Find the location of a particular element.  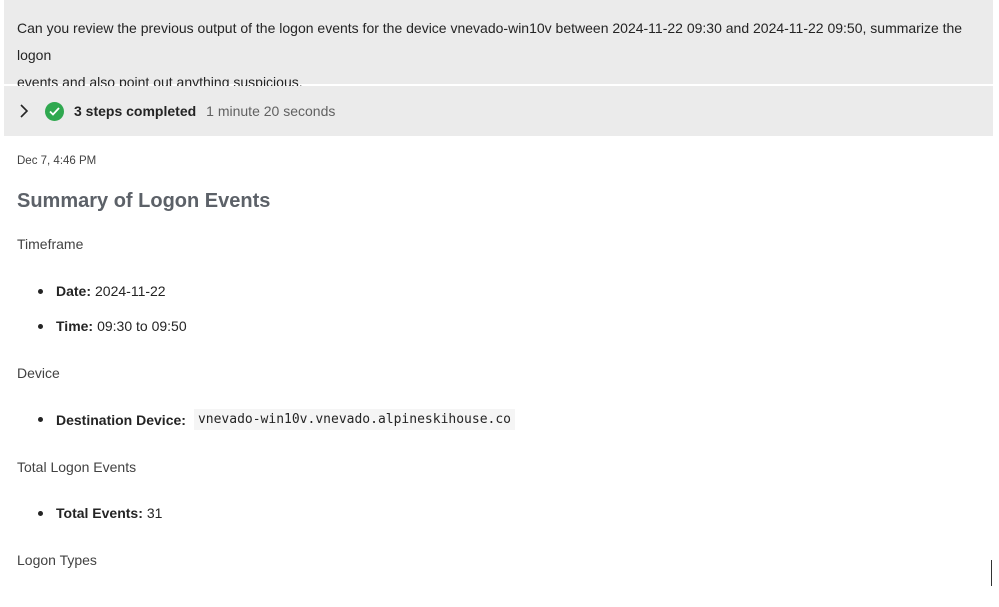

list-item-time: Time: 09:30 to 09:50 is located at coordinates (112, 326).